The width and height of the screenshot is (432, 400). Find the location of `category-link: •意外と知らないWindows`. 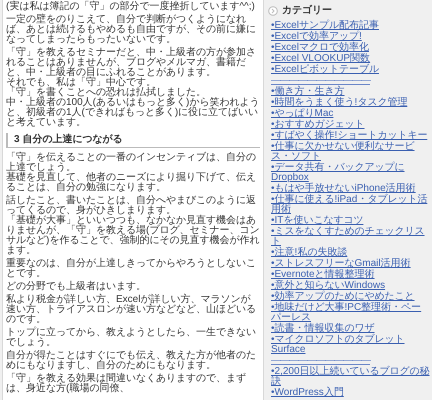

category-link: •意外と知らないWindows is located at coordinates (351, 286).